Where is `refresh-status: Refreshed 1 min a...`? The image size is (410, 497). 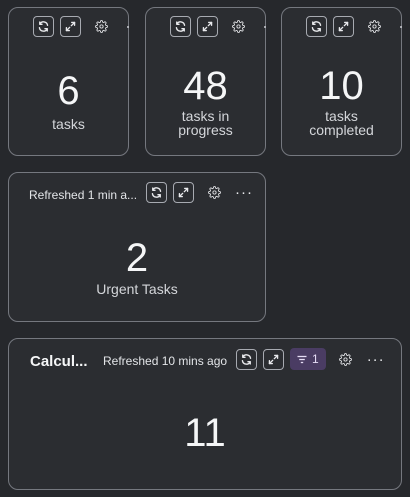
refresh-status: Refreshed 1 min a... is located at coordinates (83, 195).